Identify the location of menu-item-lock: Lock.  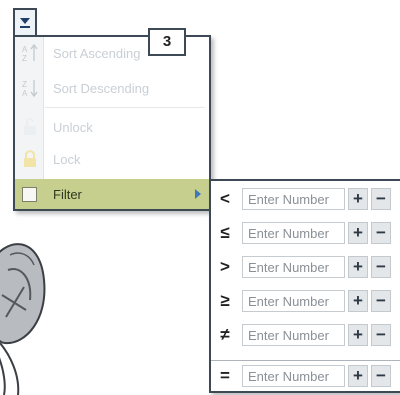
(112, 159).